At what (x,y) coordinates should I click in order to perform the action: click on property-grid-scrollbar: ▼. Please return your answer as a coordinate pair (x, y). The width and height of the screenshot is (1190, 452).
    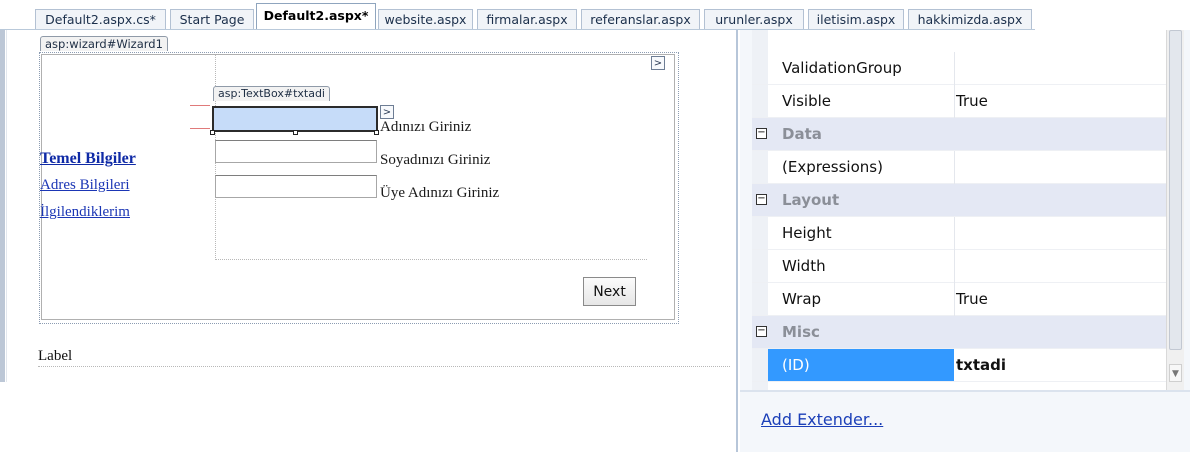
    Looking at the image, I should click on (1175, 210).